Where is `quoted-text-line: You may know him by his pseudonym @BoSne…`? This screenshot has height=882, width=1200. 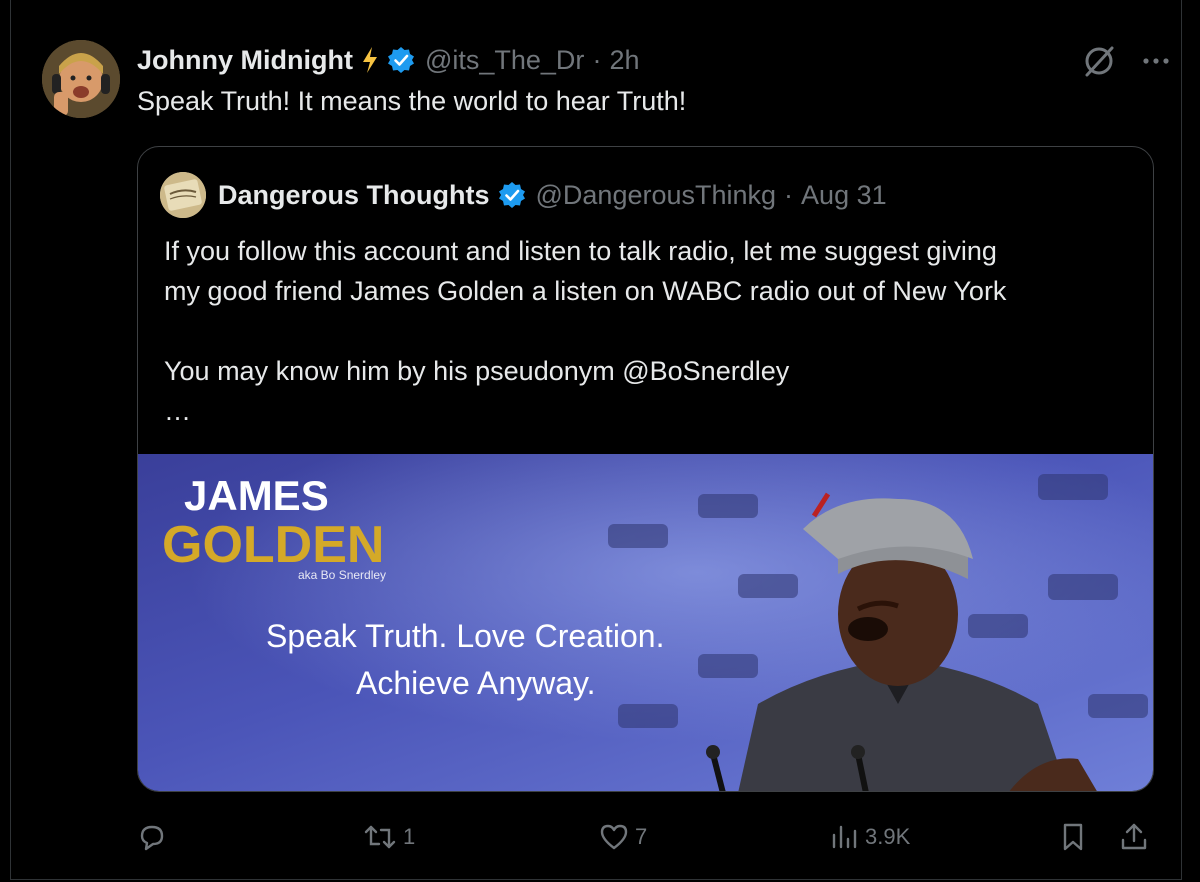 quoted-text-line: You may know him by his pseudonym @BoSne… is located at coordinates (477, 371).